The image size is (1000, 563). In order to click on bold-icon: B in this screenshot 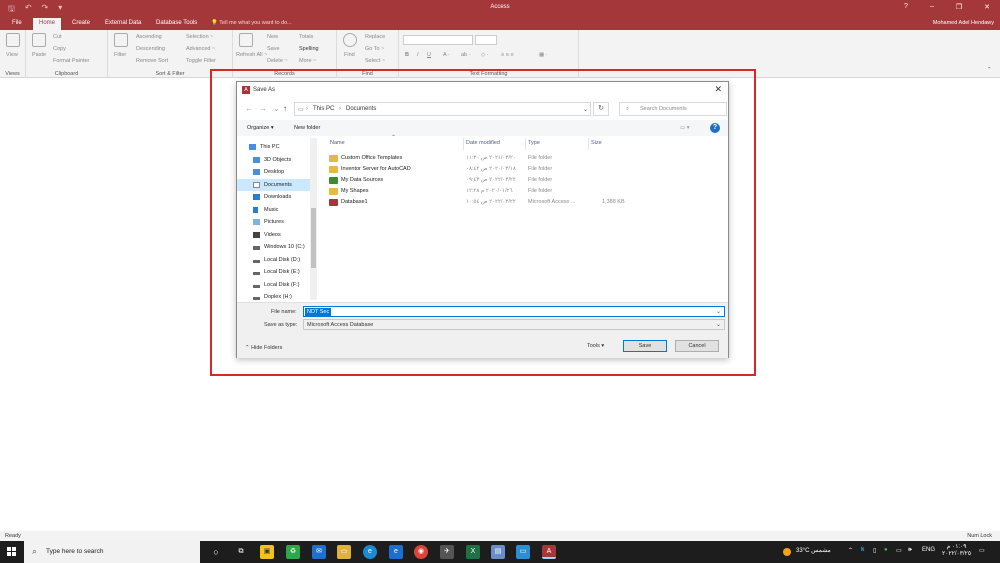, I will do `click(407, 55)`.